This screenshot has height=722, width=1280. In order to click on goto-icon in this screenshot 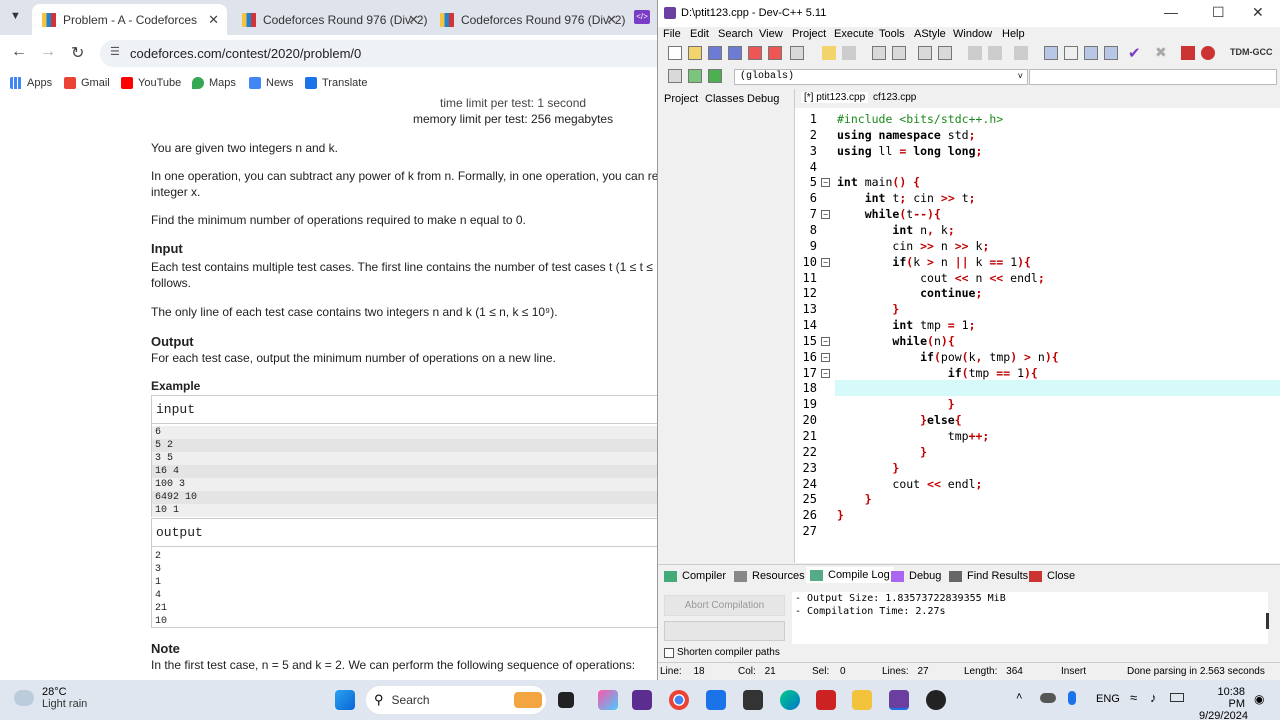, I will do `click(945, 53)`.